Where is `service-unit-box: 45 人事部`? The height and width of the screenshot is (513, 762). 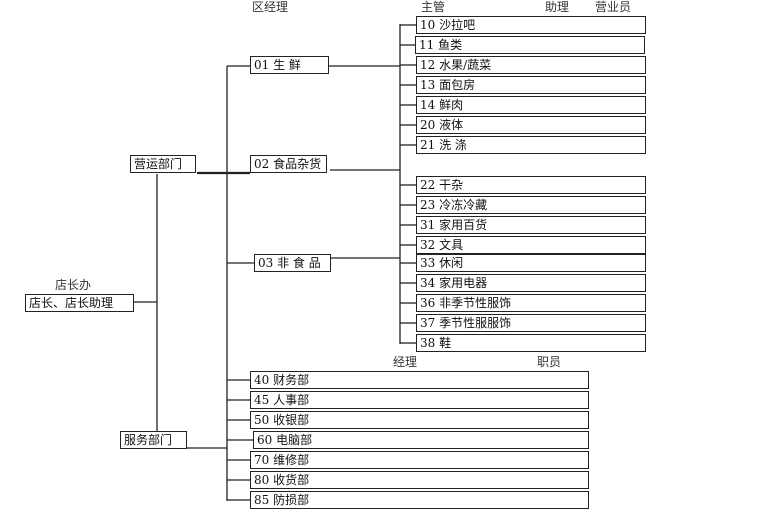 service-unit-box: 45 人事部 is located at coordinates (419, 400).